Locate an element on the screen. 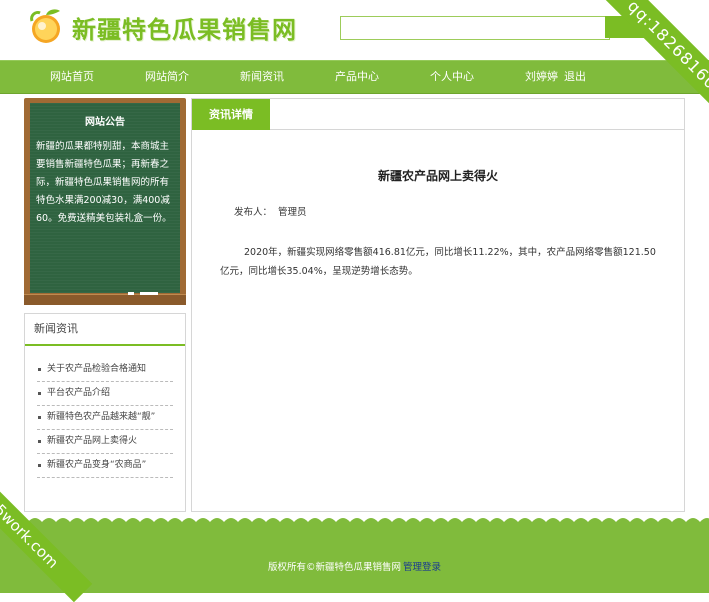  chalk-icon is located at coordinates (149, 293).